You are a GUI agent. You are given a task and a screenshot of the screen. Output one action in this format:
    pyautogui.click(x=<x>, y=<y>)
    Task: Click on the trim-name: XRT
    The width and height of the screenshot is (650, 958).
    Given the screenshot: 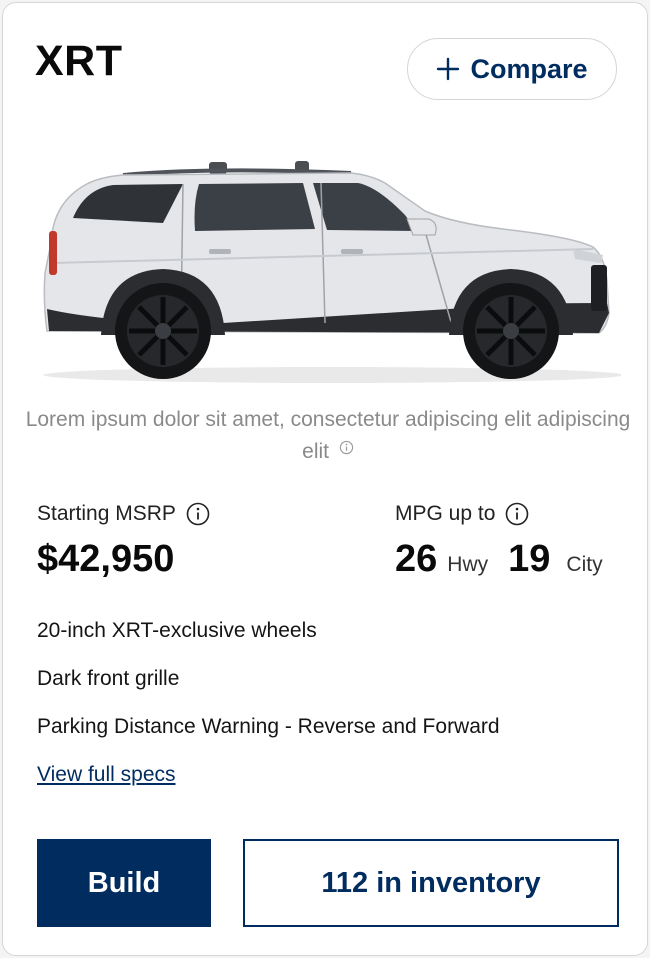 What is the action you would take?
    pyautogui.click(x=79, y=61)
    